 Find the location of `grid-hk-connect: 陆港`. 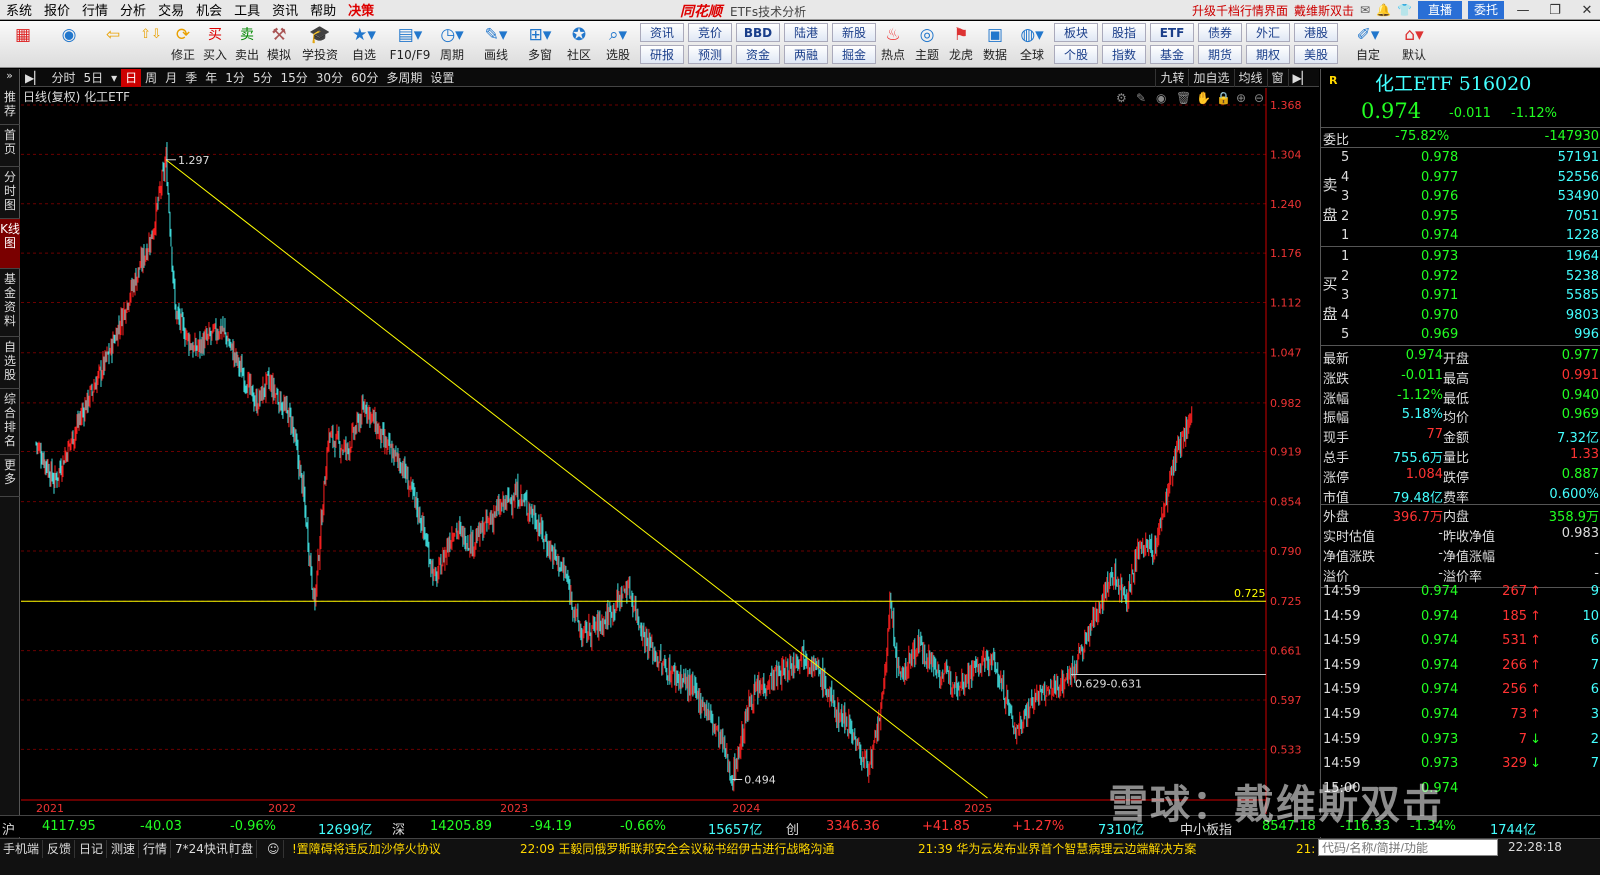

grid-hk-connect: 陆港 is located at coordinates (806, 32).